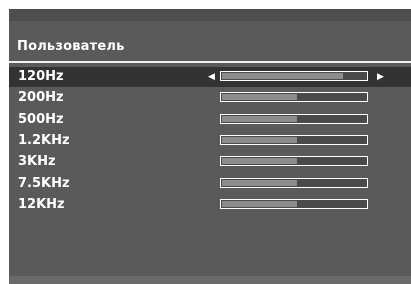 This screenshot has height=284, width=411. Describe the element at coordinates (210, 98) in the screenshot. I see `band-row-200hz: 200Hz` at that location.